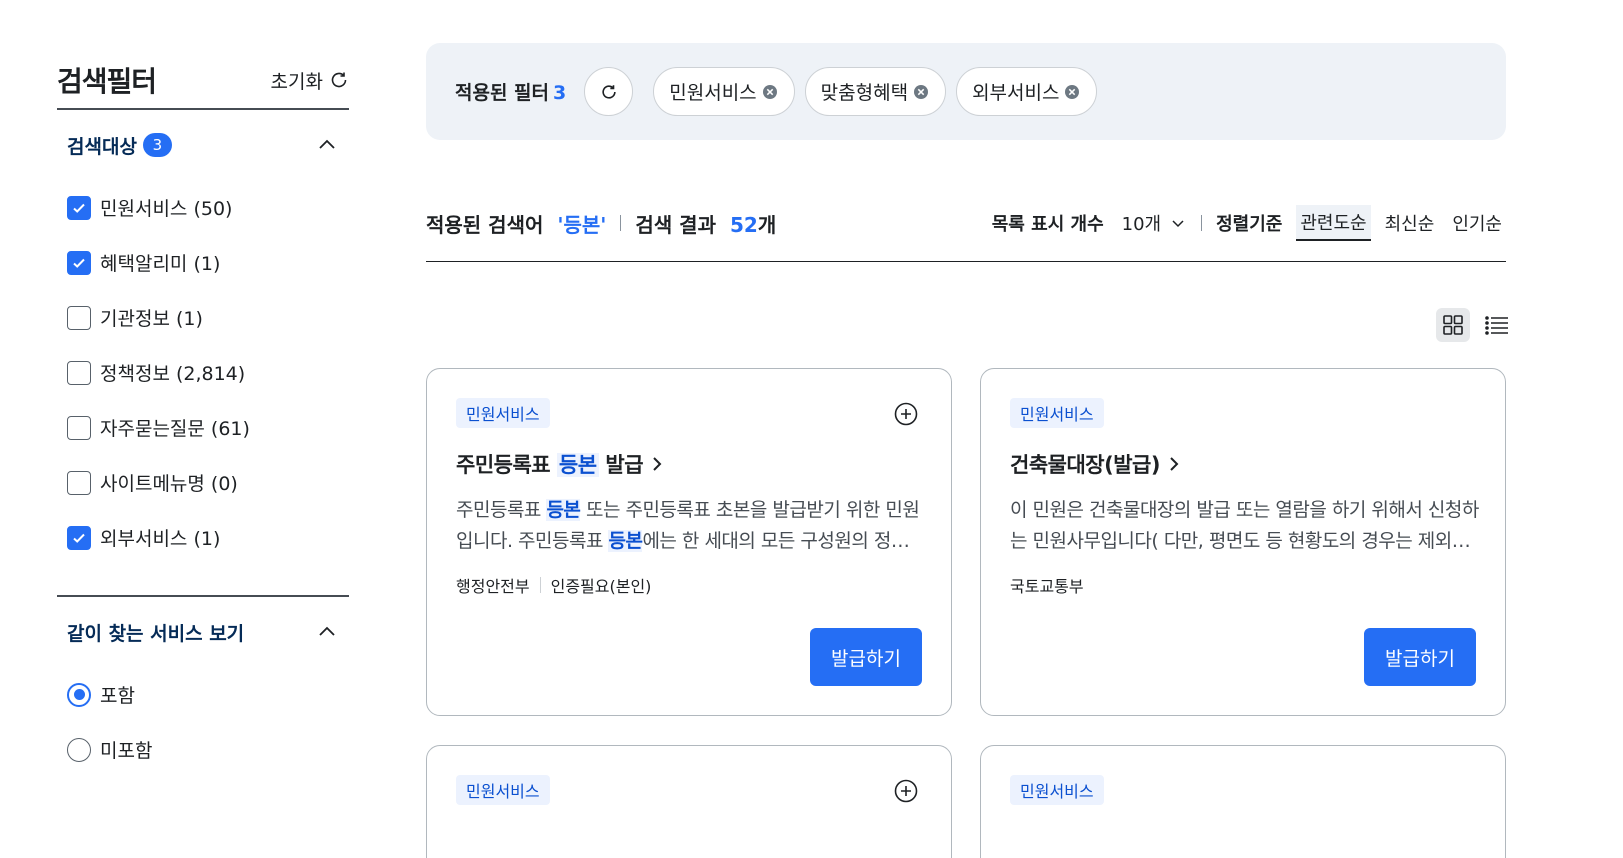  I want to click on grid-view-button, so click(1453, 325).